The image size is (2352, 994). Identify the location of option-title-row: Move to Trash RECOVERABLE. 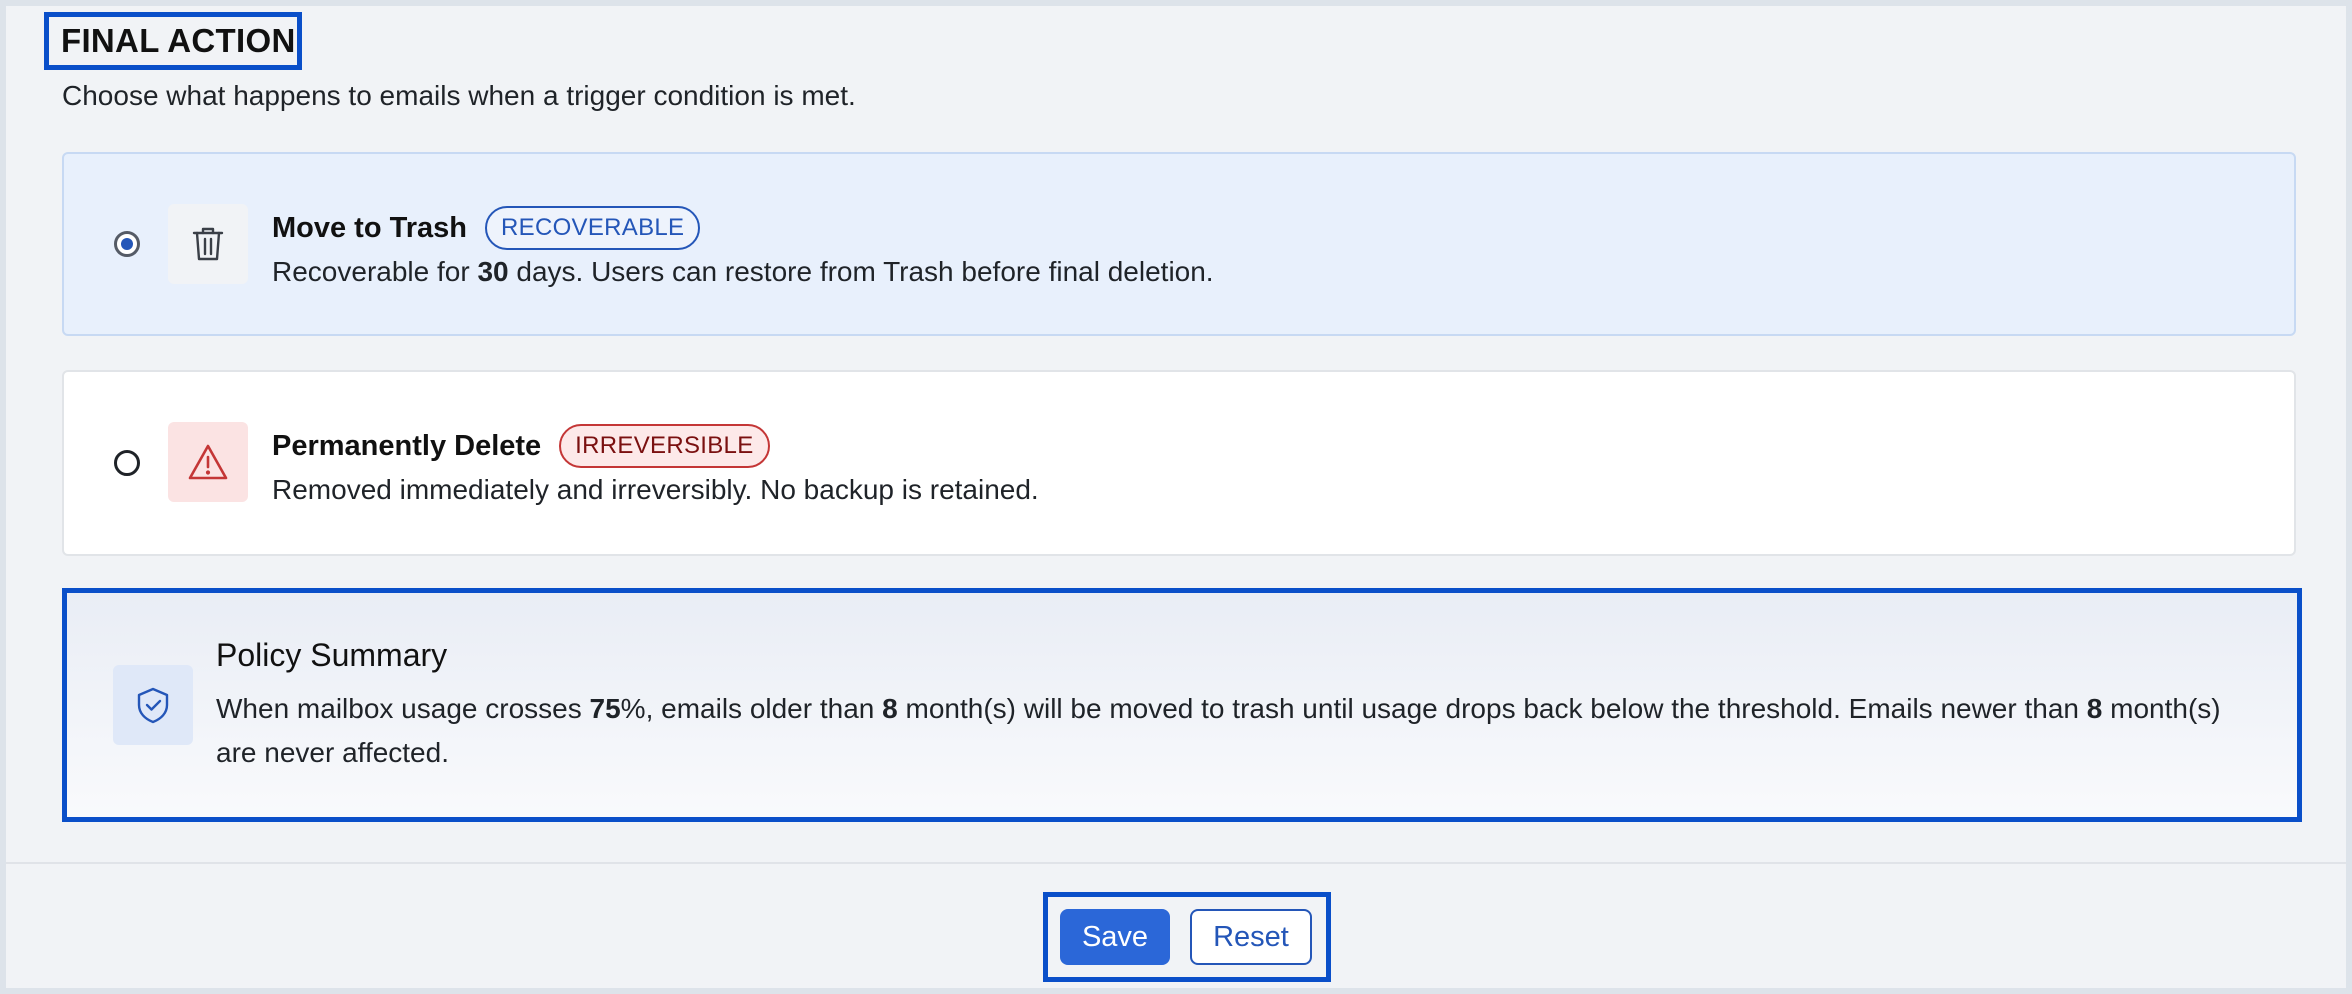
(486, 228).